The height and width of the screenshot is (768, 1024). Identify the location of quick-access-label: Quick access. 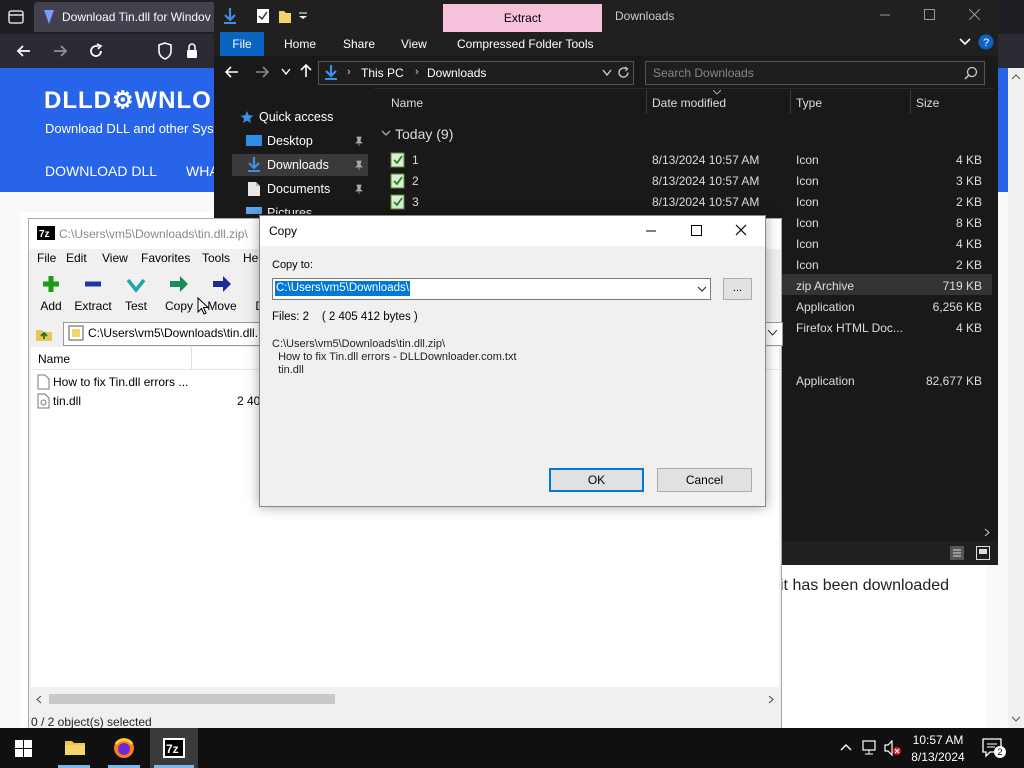
(296, 117).